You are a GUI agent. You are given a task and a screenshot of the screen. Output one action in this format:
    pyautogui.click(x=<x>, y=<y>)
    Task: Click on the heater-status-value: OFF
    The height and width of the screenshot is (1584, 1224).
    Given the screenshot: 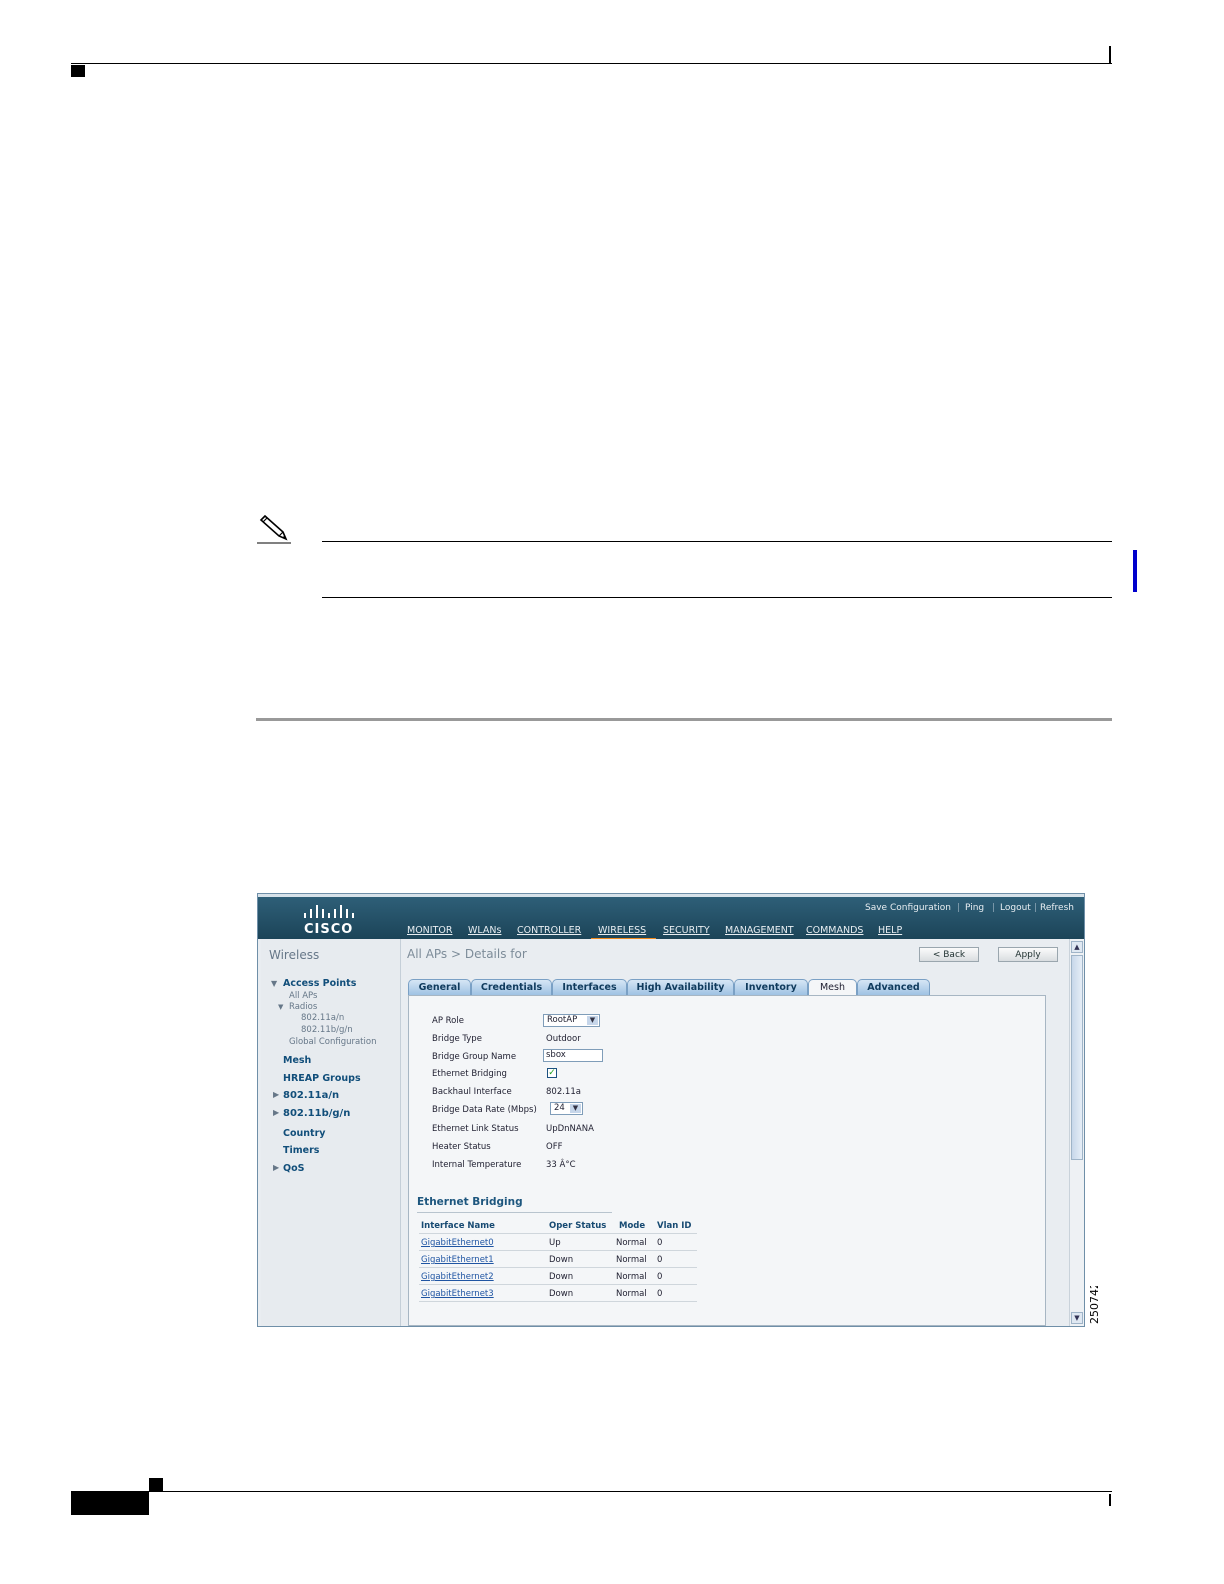 What is the action you would take?
    pyautogui.click(x=554, y=1147)
    